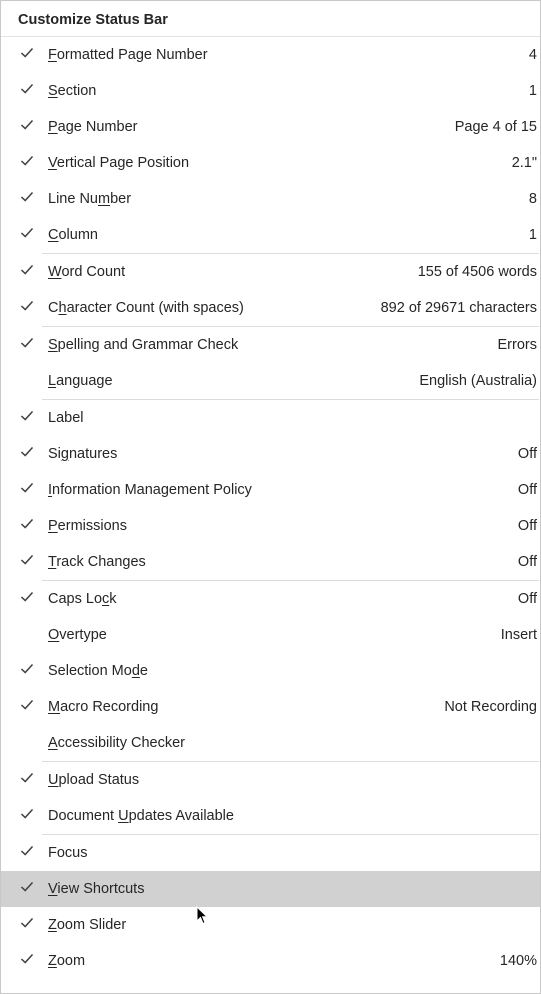 Image resolution: width=541 pixels, height=994 pixels. I want to click on menu-item-formatted-page-number: Formatted Page Number 4, so click(270, 55).